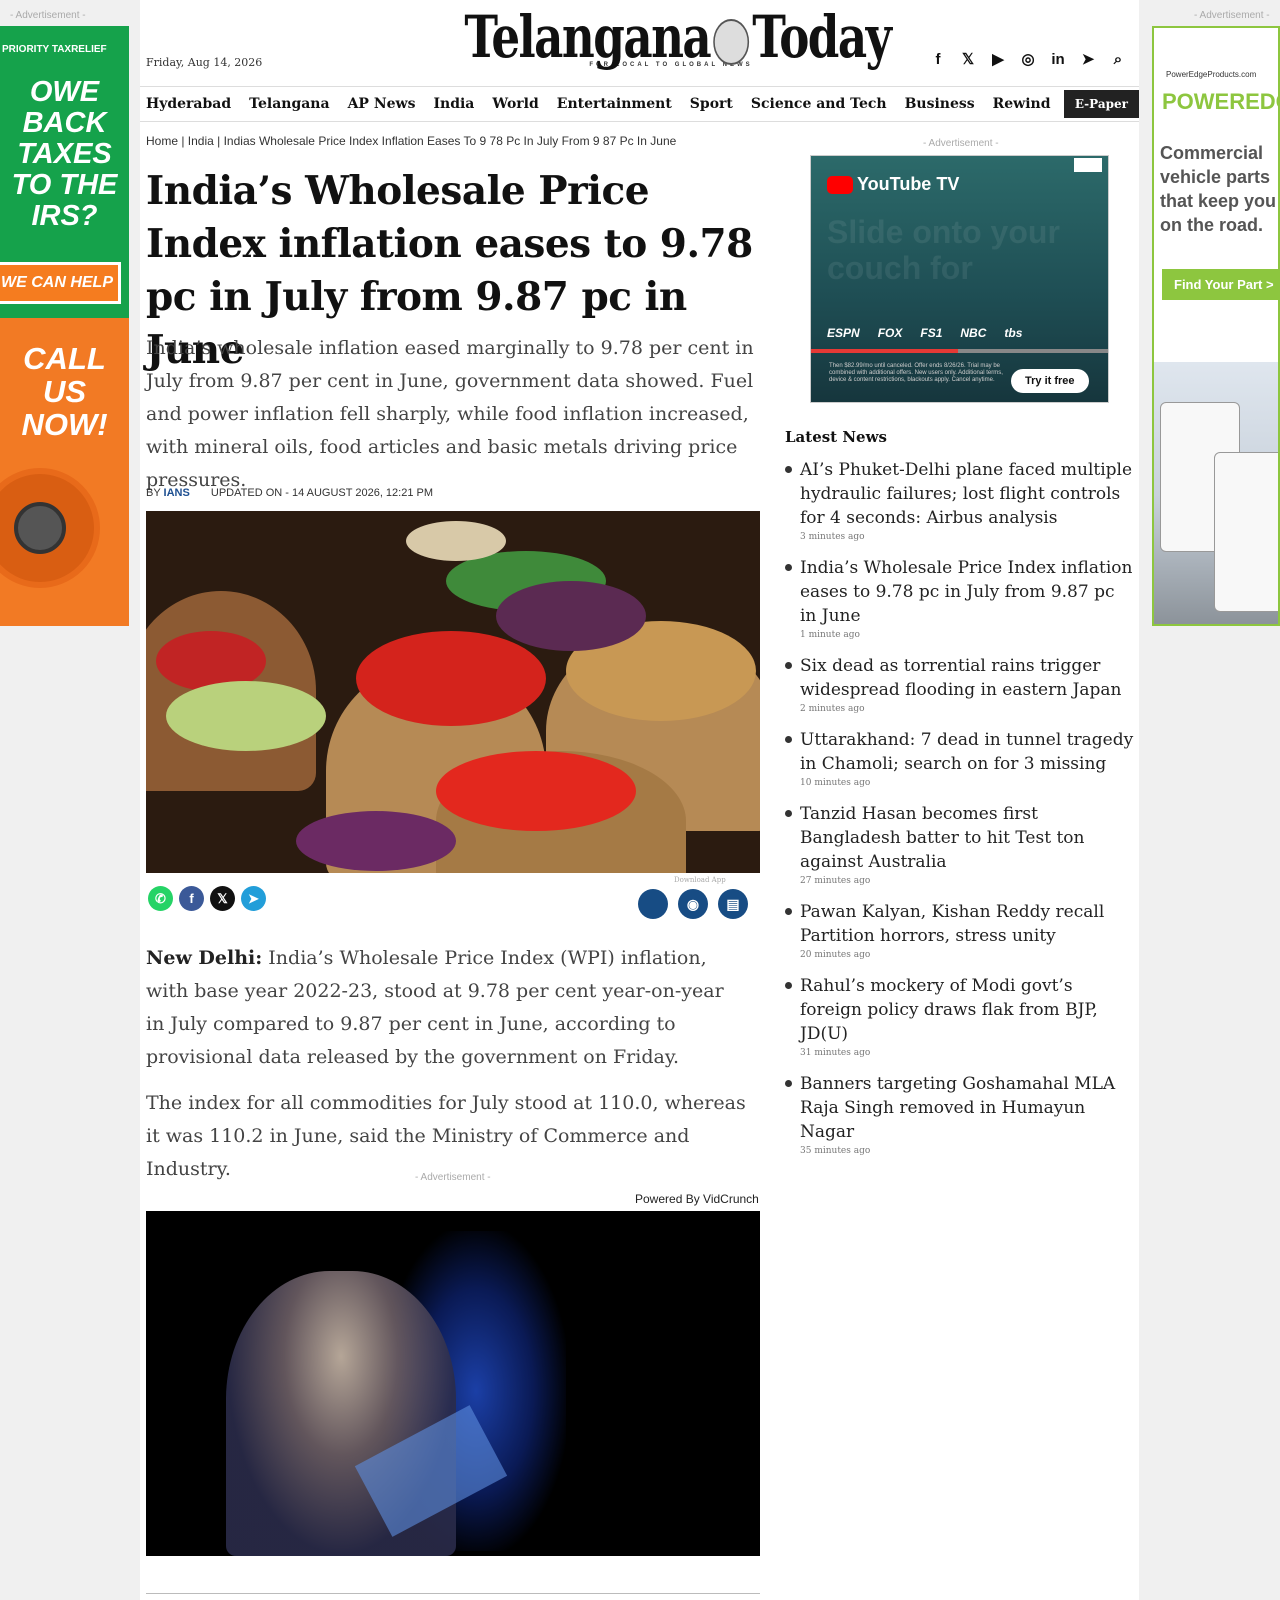 The height and width of the screenshot is (1600, 1280). I want to click on network-logo: ESPN, so click(843, 333).